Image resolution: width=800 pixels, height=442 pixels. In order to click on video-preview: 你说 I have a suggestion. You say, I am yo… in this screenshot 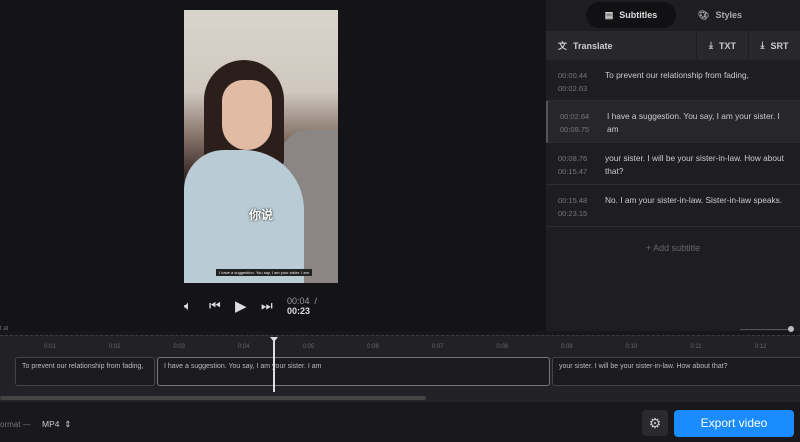, I will do `click(261, 146)`.